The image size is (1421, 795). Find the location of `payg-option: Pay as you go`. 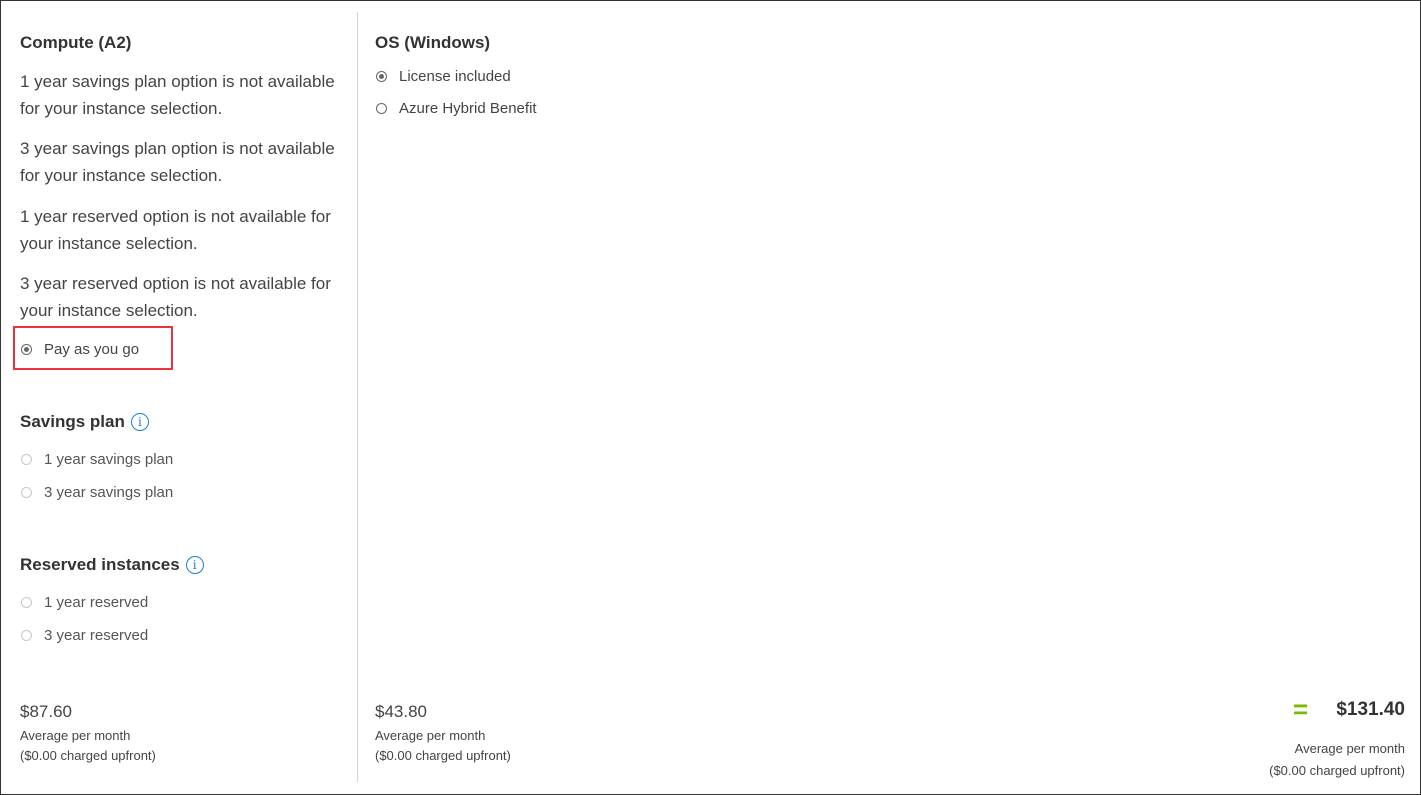

payg-option: Pay as you go is located at coordinates (80, 349).